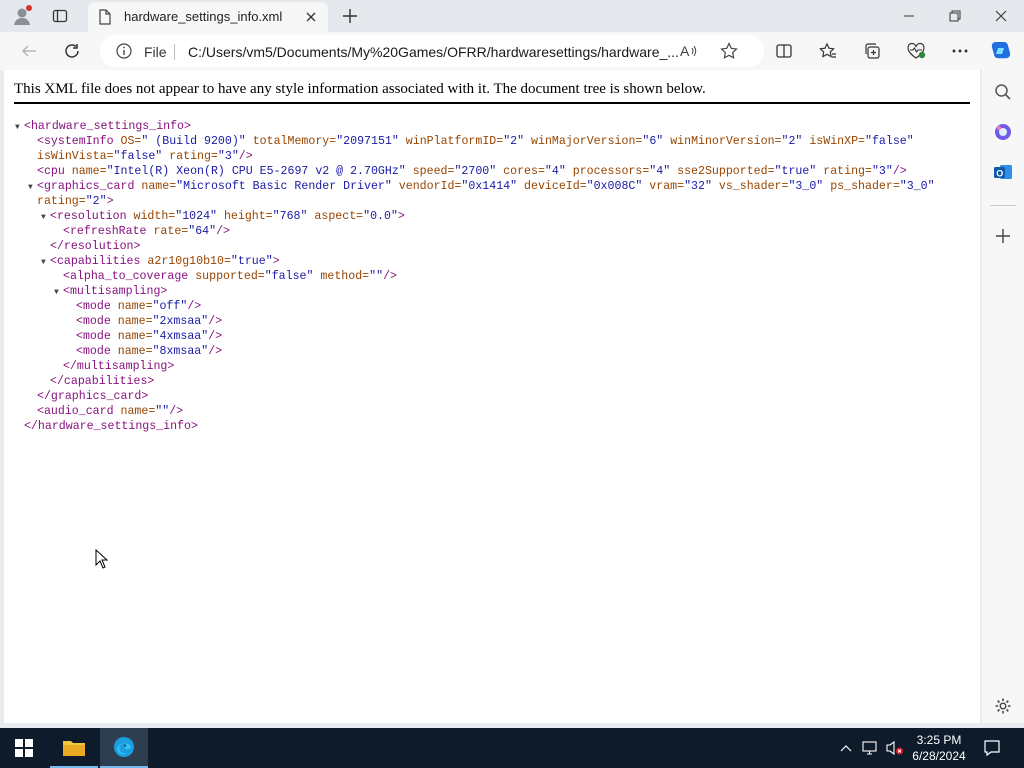  I want to click on edge-sidebar: O, so click(1003, 396).